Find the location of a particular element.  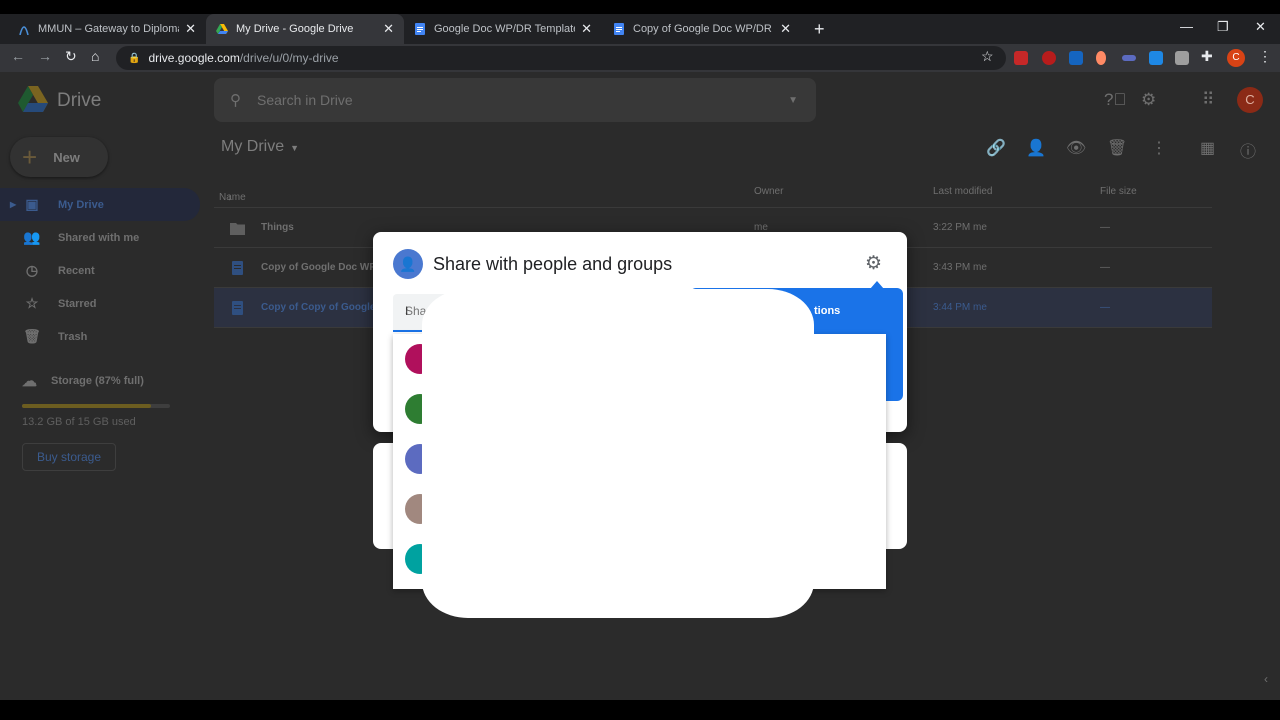

tab-label: Copy of Google Doc WP/DR Tem is located at coordinates (703, 29).